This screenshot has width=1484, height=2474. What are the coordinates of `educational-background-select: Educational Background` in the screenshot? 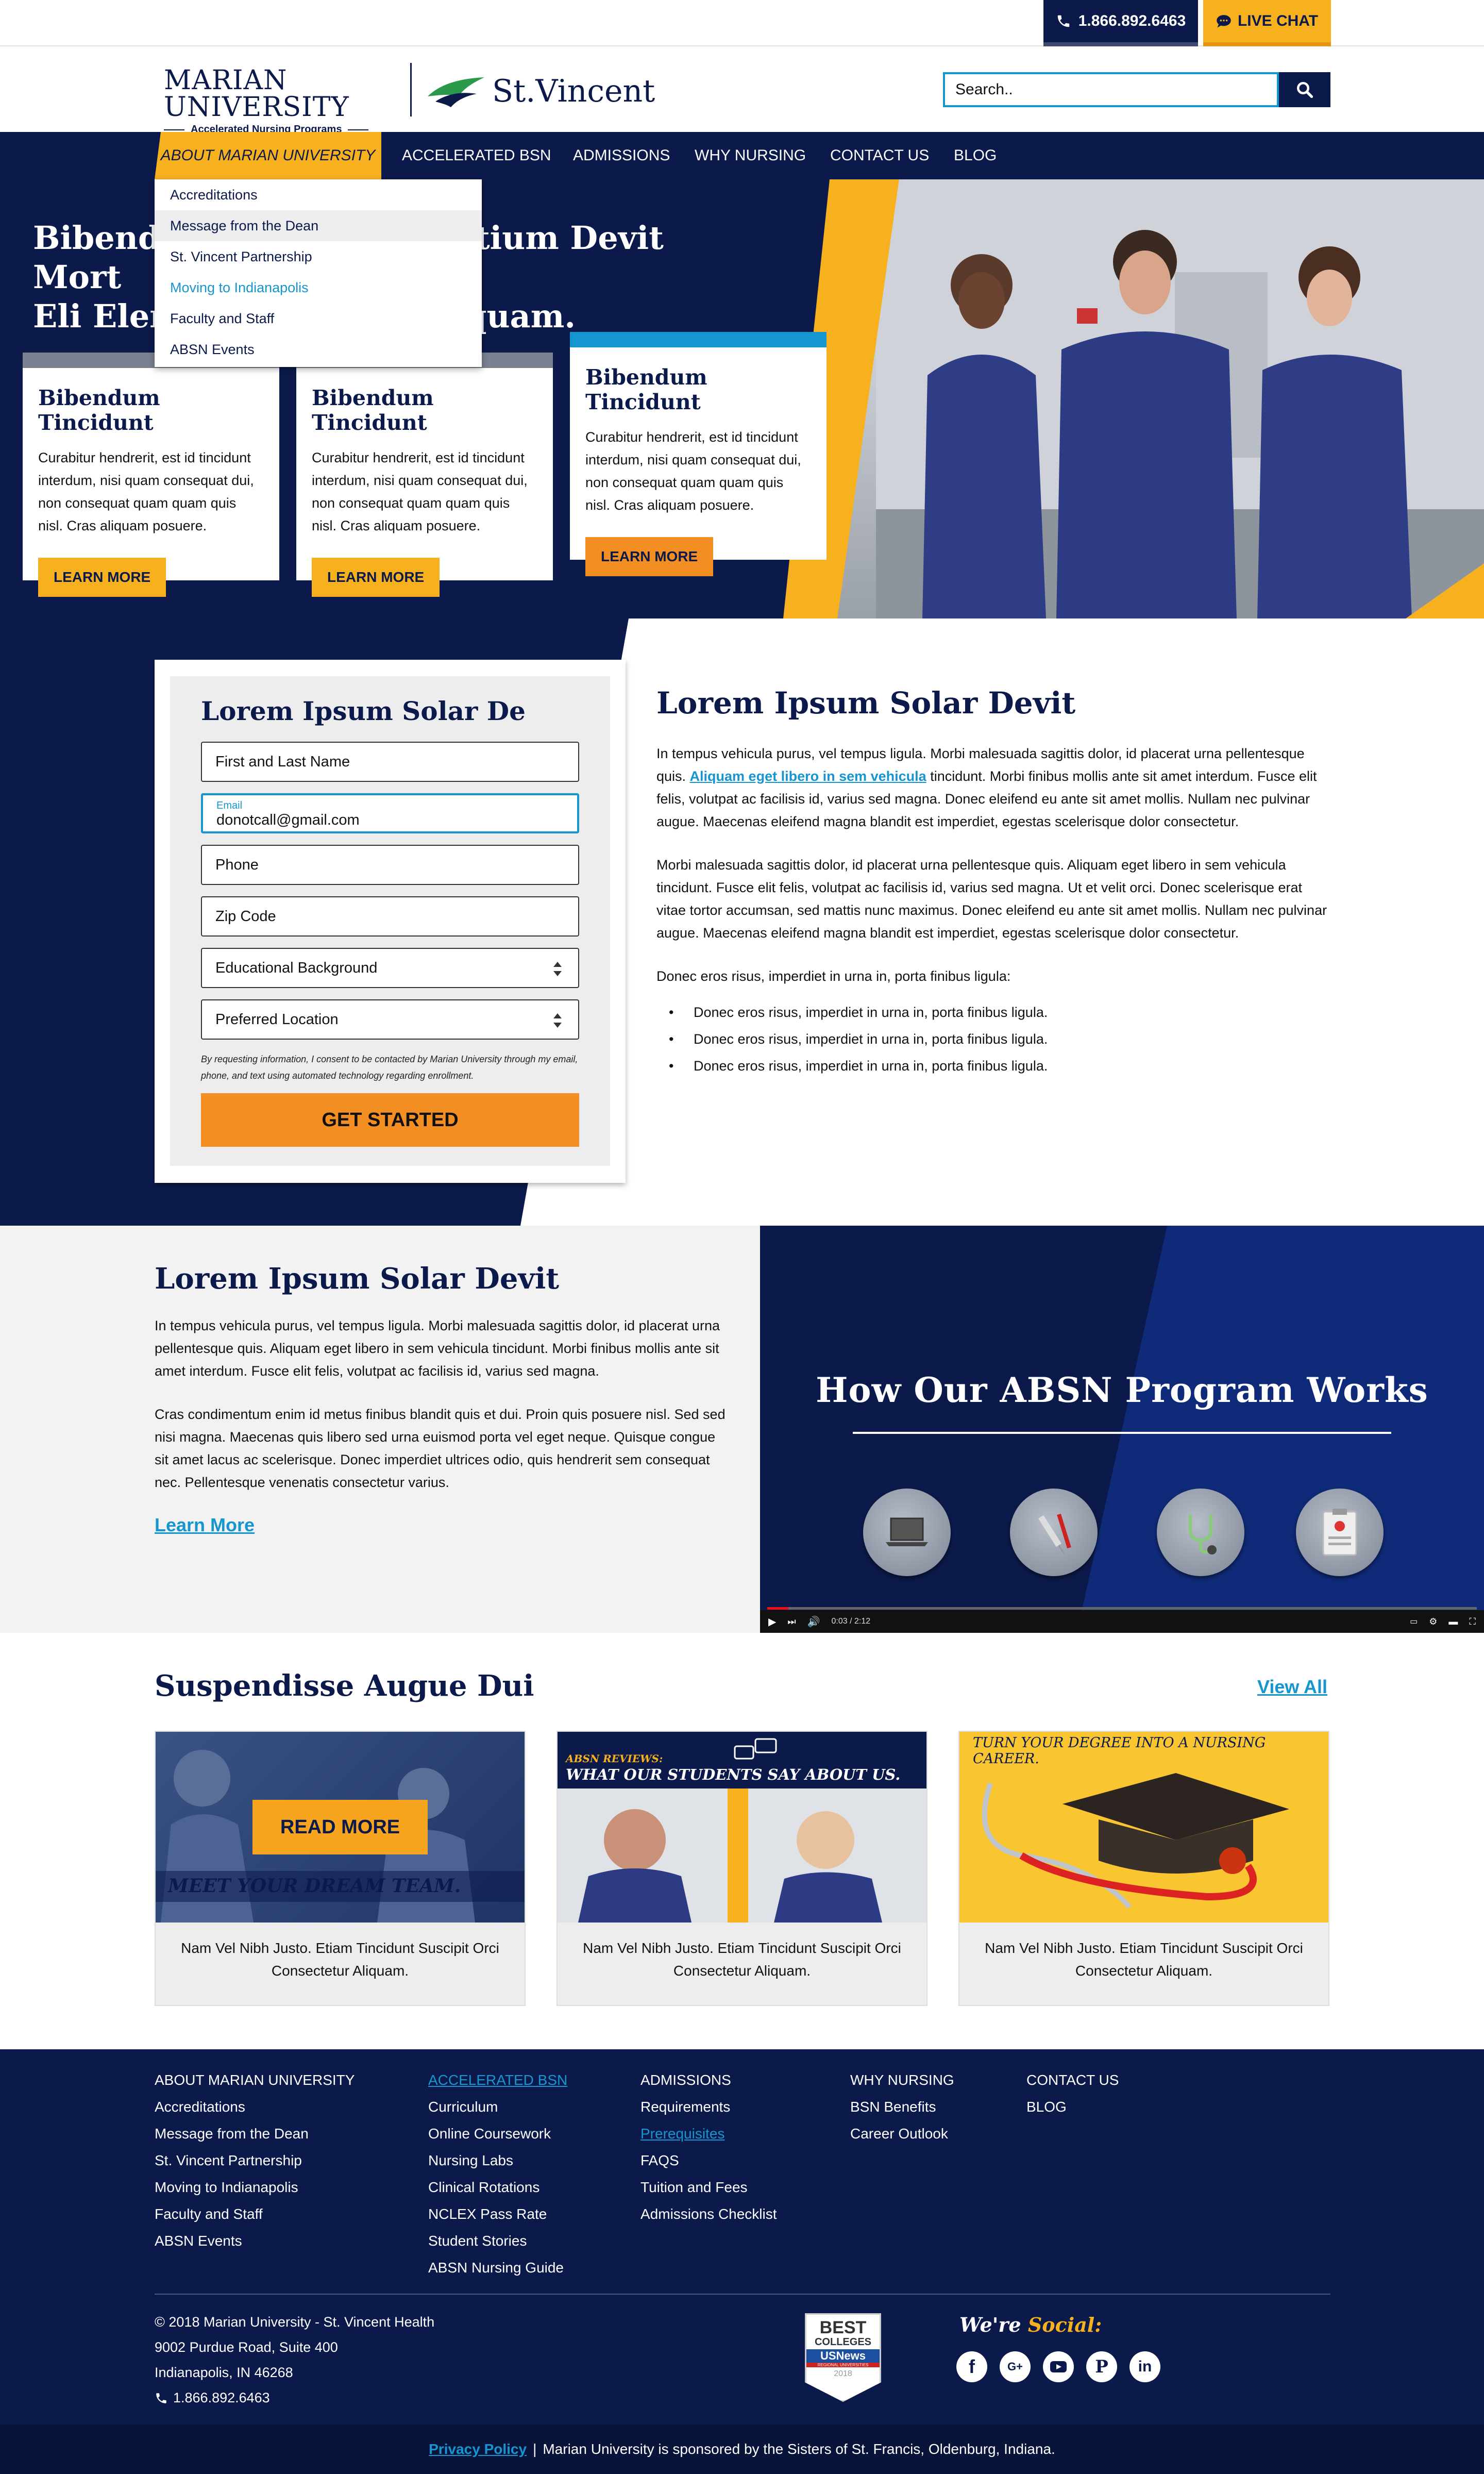 It's located at (390, 968).